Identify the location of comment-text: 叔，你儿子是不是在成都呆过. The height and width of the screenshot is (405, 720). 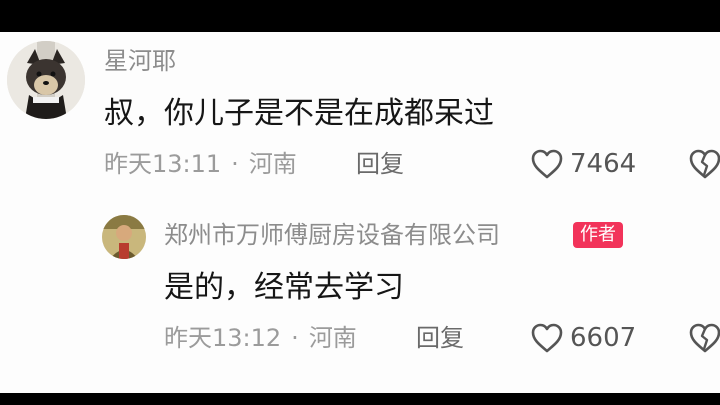
(299, 113).